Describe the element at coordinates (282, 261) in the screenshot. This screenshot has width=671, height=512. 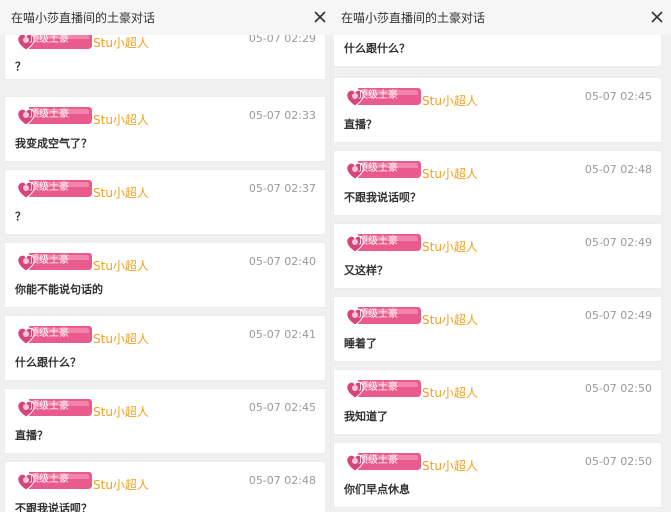
I see `timestamp: 05-07 02:40` at that location.